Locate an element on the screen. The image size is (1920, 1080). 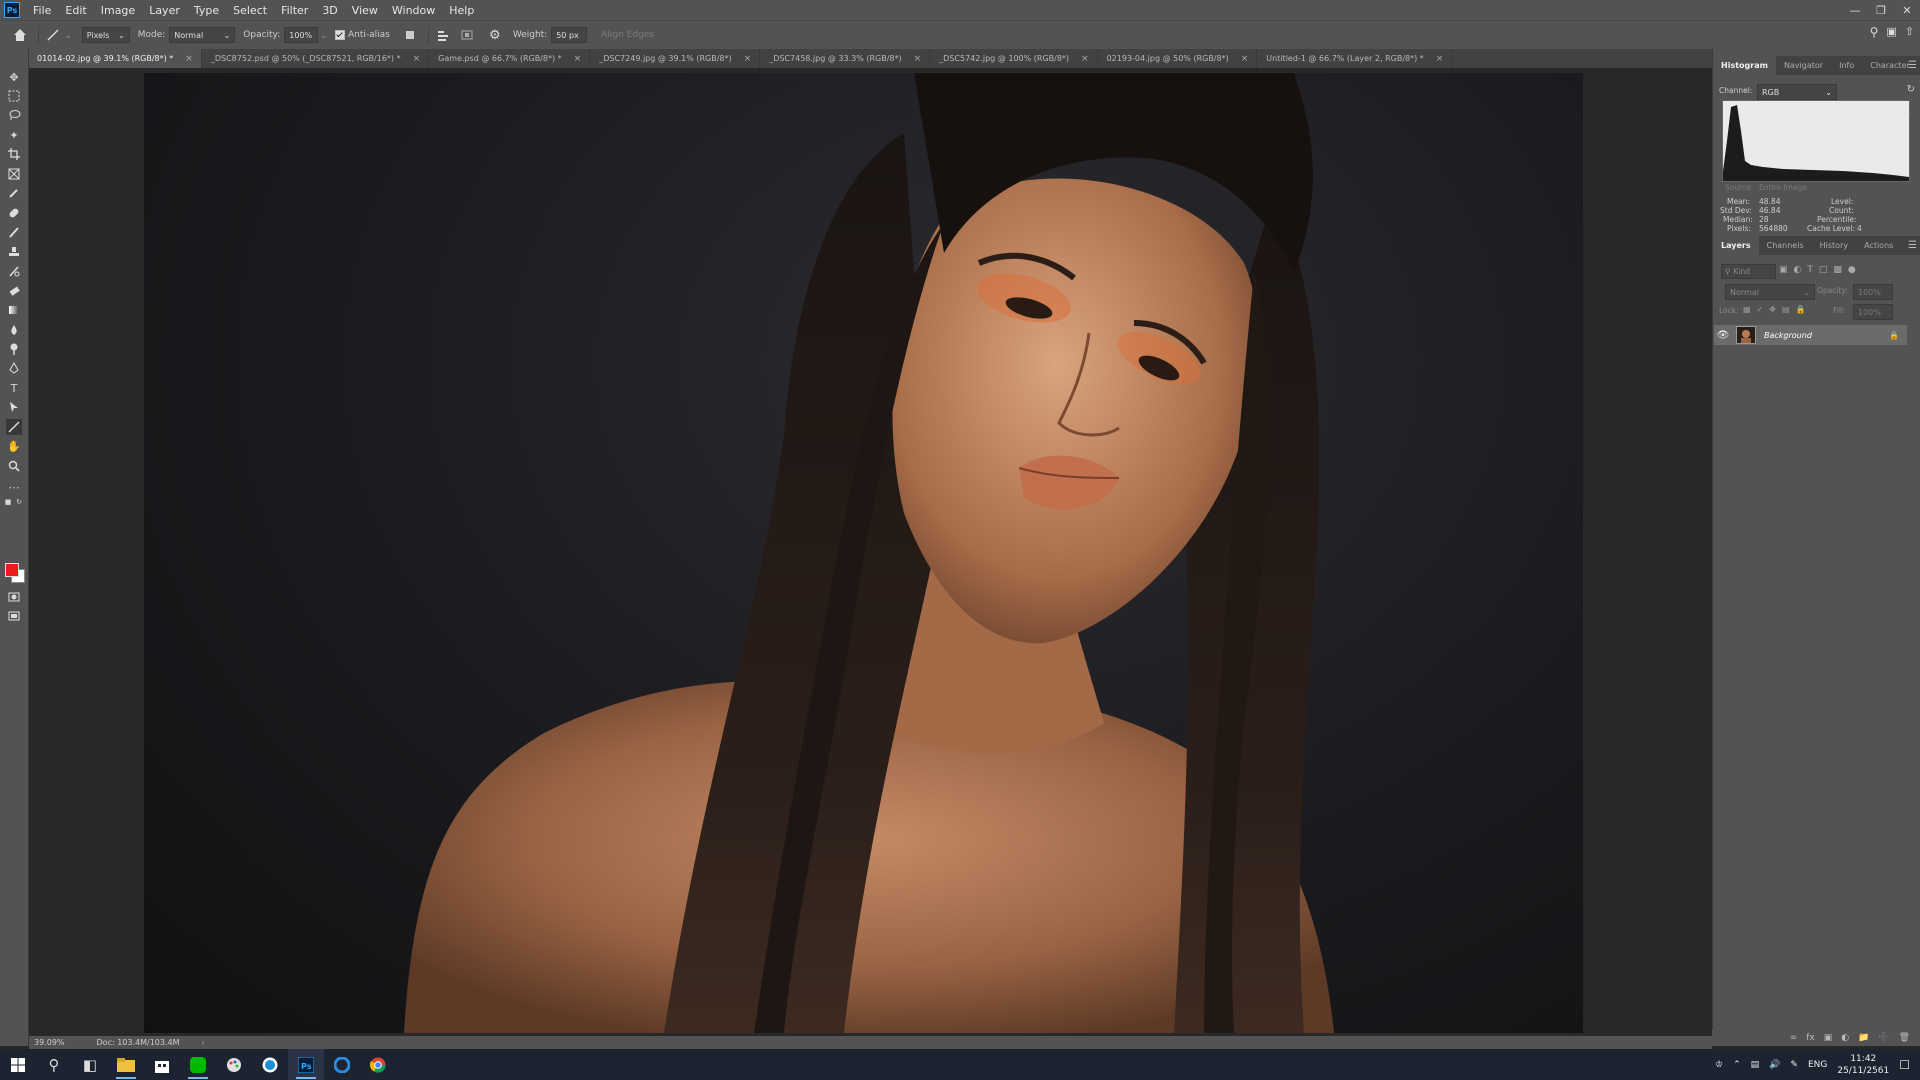
tab-histogram: Histogram is located at coordinates (1744, 65).